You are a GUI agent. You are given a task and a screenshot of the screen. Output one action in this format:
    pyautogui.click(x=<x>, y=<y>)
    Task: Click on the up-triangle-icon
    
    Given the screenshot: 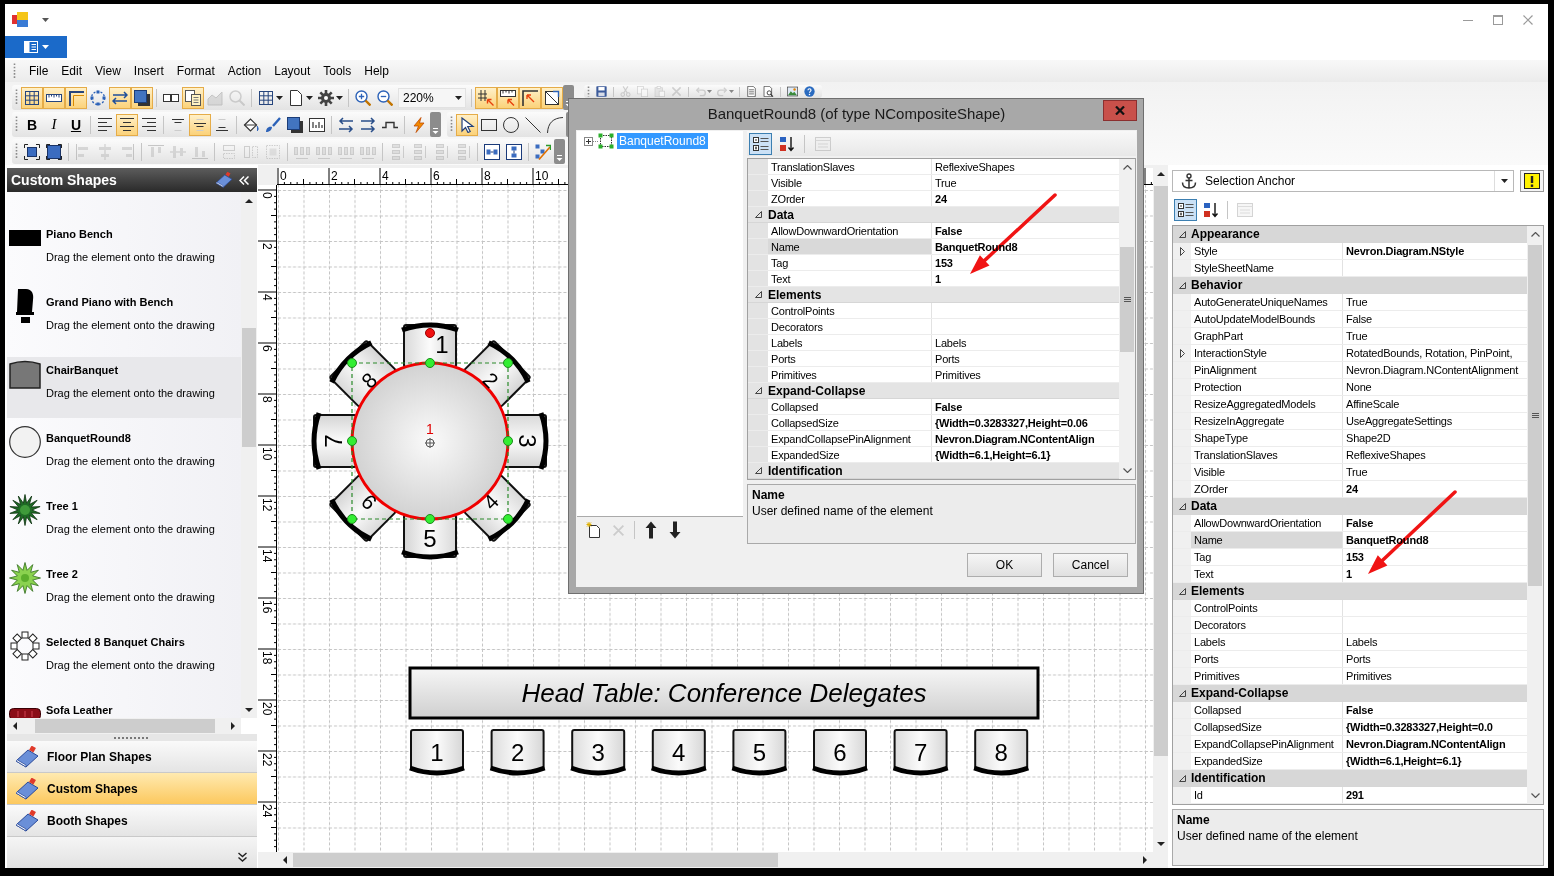 What is the action you would take?
    pyautogui.click(x=1160, y=173)
    